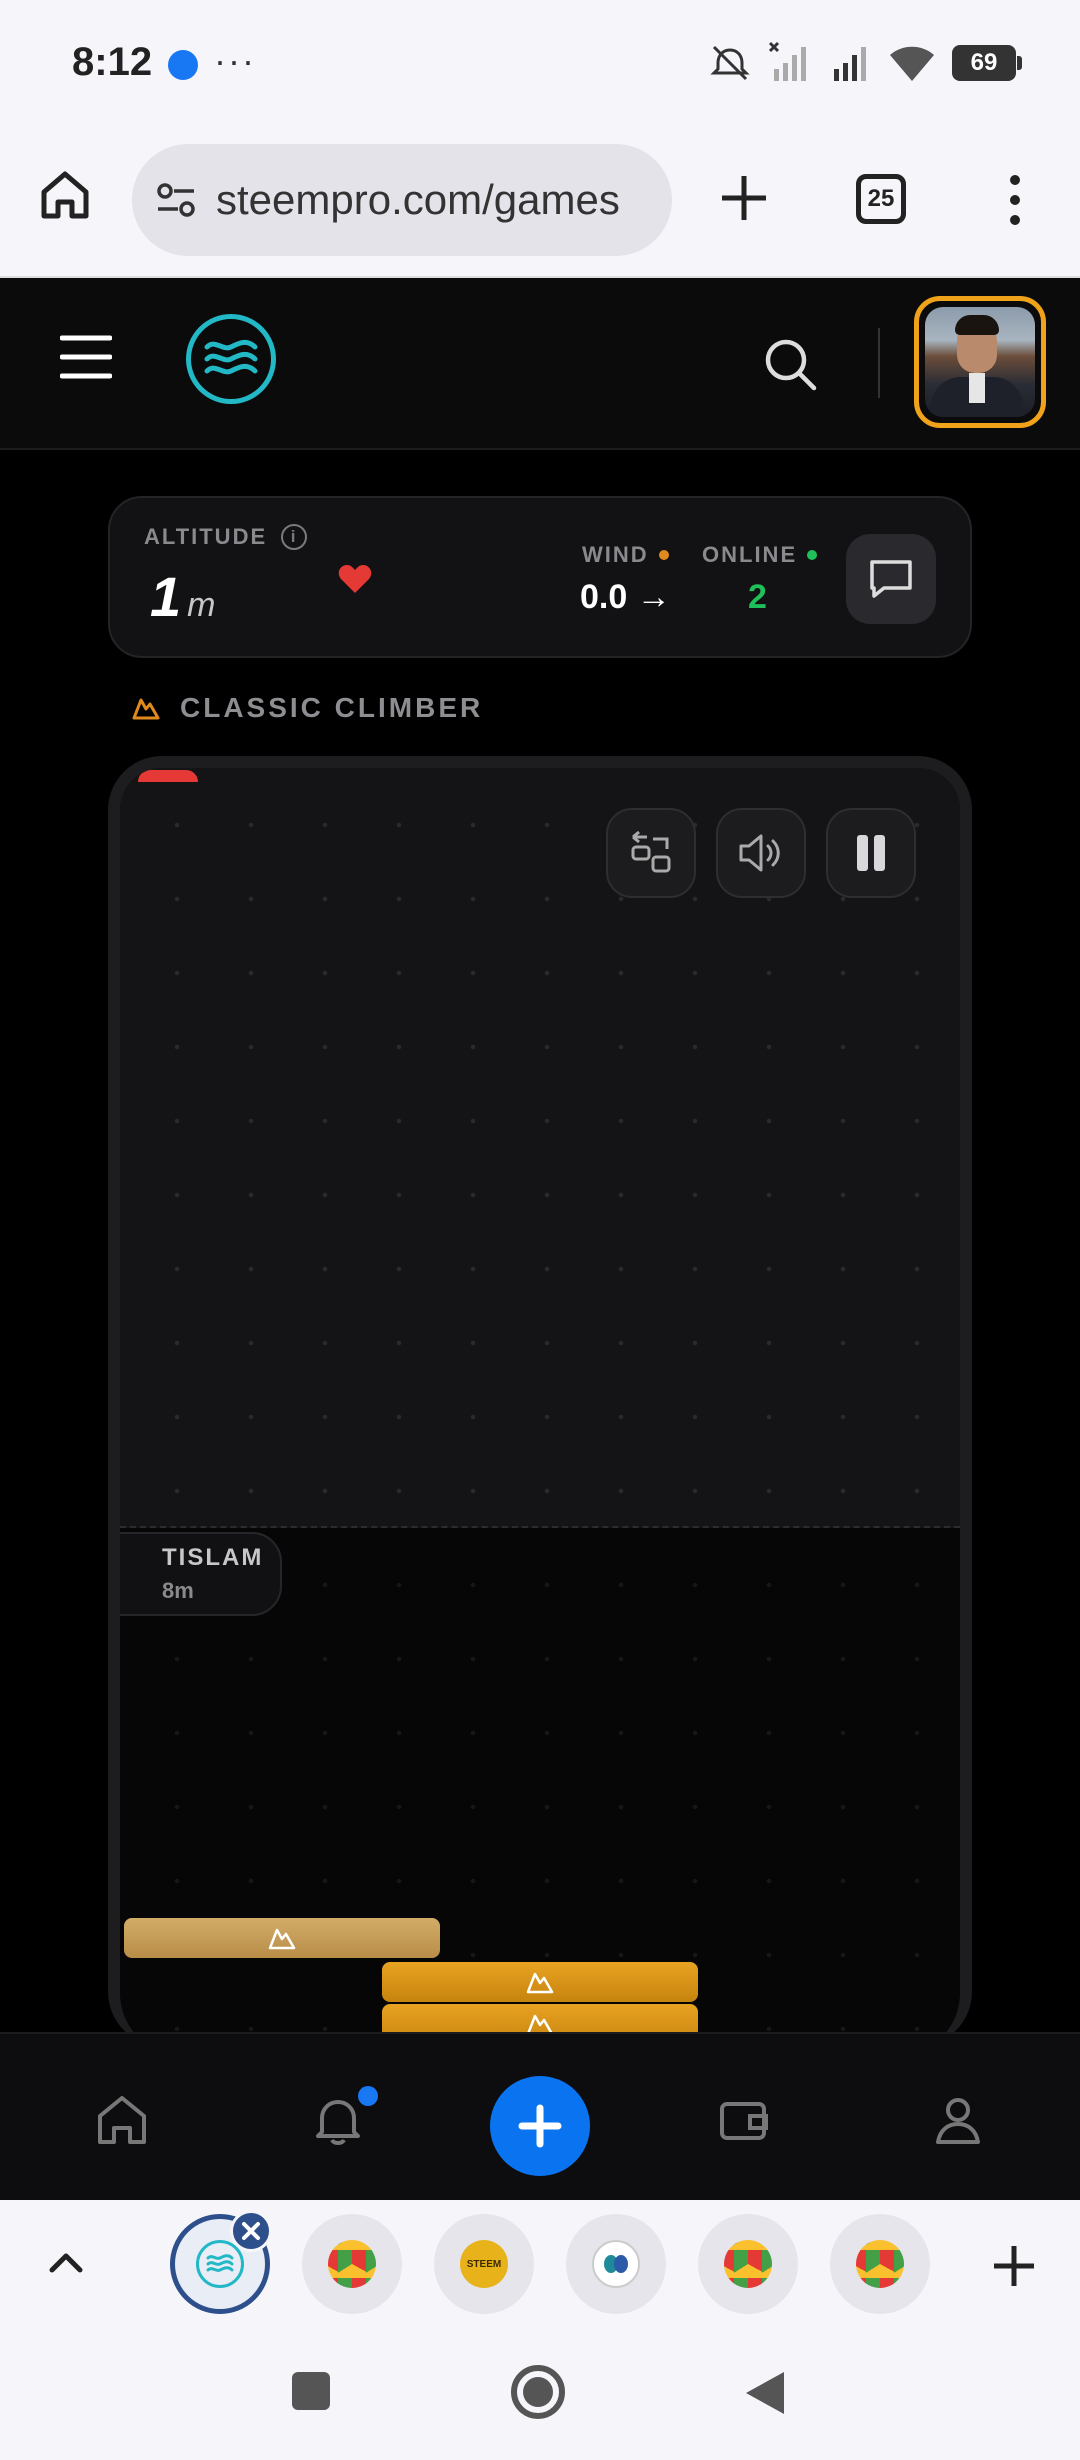 This screenshot has height=2460, width=1080. What do you see at coordinates (368, 2096) in the screenshot?
I see `notification-dot` at bounding box center [368, 2096].